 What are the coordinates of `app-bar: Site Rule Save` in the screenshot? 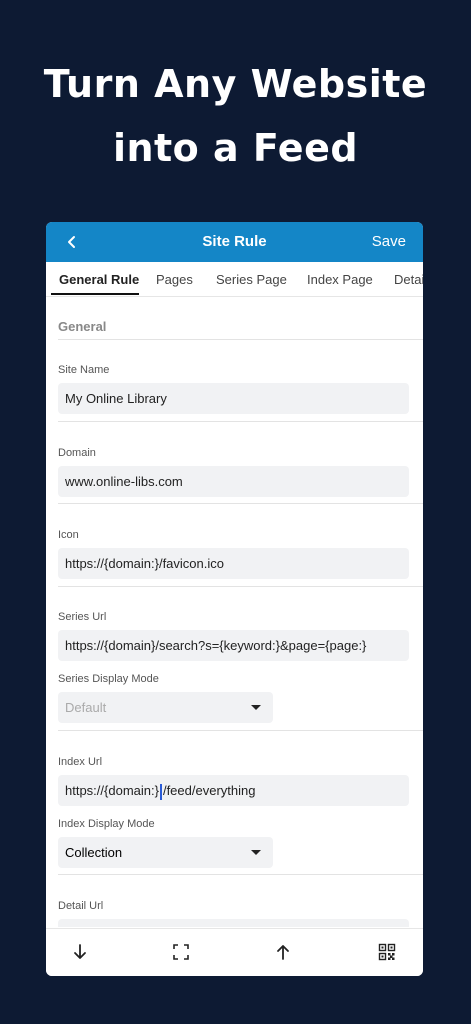 It's located at (234, 242).